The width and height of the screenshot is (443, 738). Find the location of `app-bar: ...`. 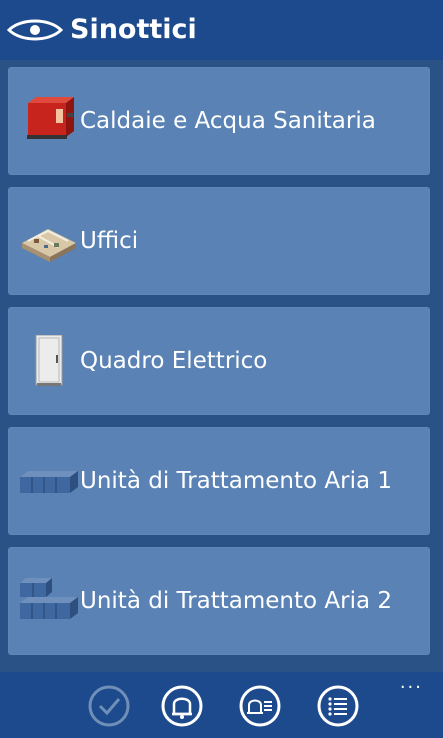

app-bar: ... is located at coordinates (221, 705).